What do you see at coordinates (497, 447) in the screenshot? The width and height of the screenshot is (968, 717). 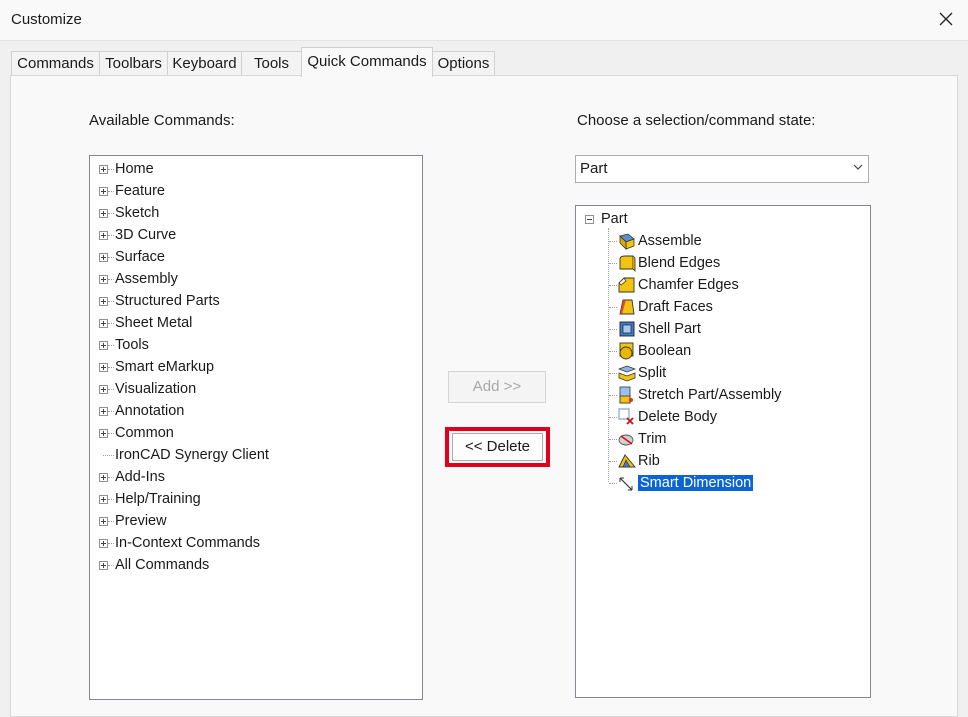 I see `delete-button: << Delete` at bounding box center [497, 447].